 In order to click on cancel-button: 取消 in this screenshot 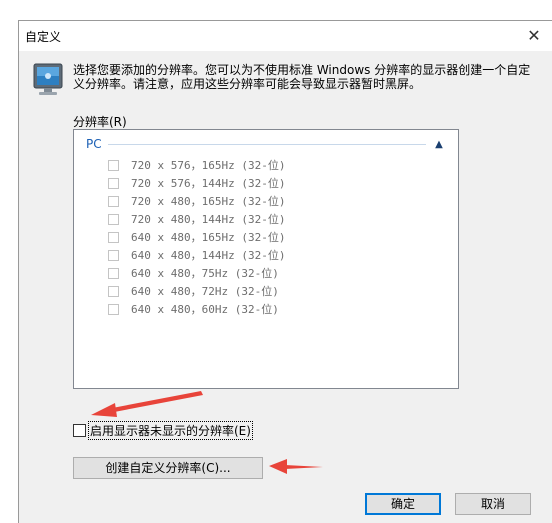, I will do `click(493, 504)`.